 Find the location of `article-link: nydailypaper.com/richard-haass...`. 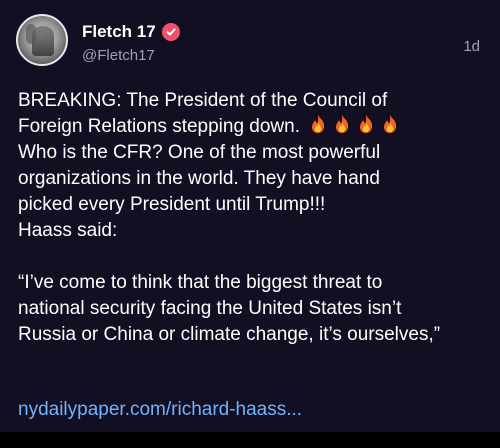

article-link: nydailypaper.com/richard-haass... is located at coordinates (160, 410).